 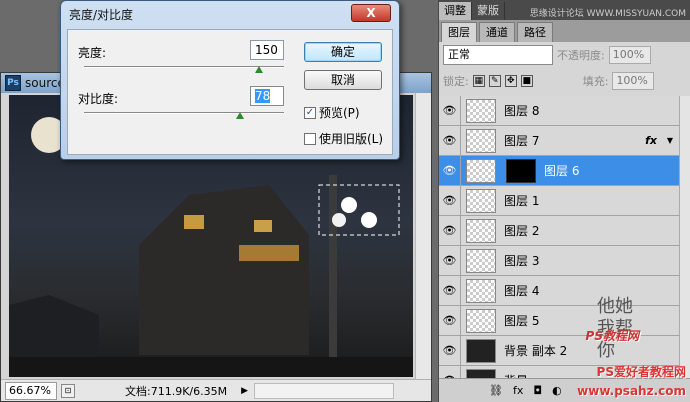 What do you see at coordinates (230, 92) in the screenshot?
I see `dialog-body: 亮度: 150 对比度: 78 确定 取消 ✓ 预览(P) 使用旧版(L)` at bounding box center [230, 92].